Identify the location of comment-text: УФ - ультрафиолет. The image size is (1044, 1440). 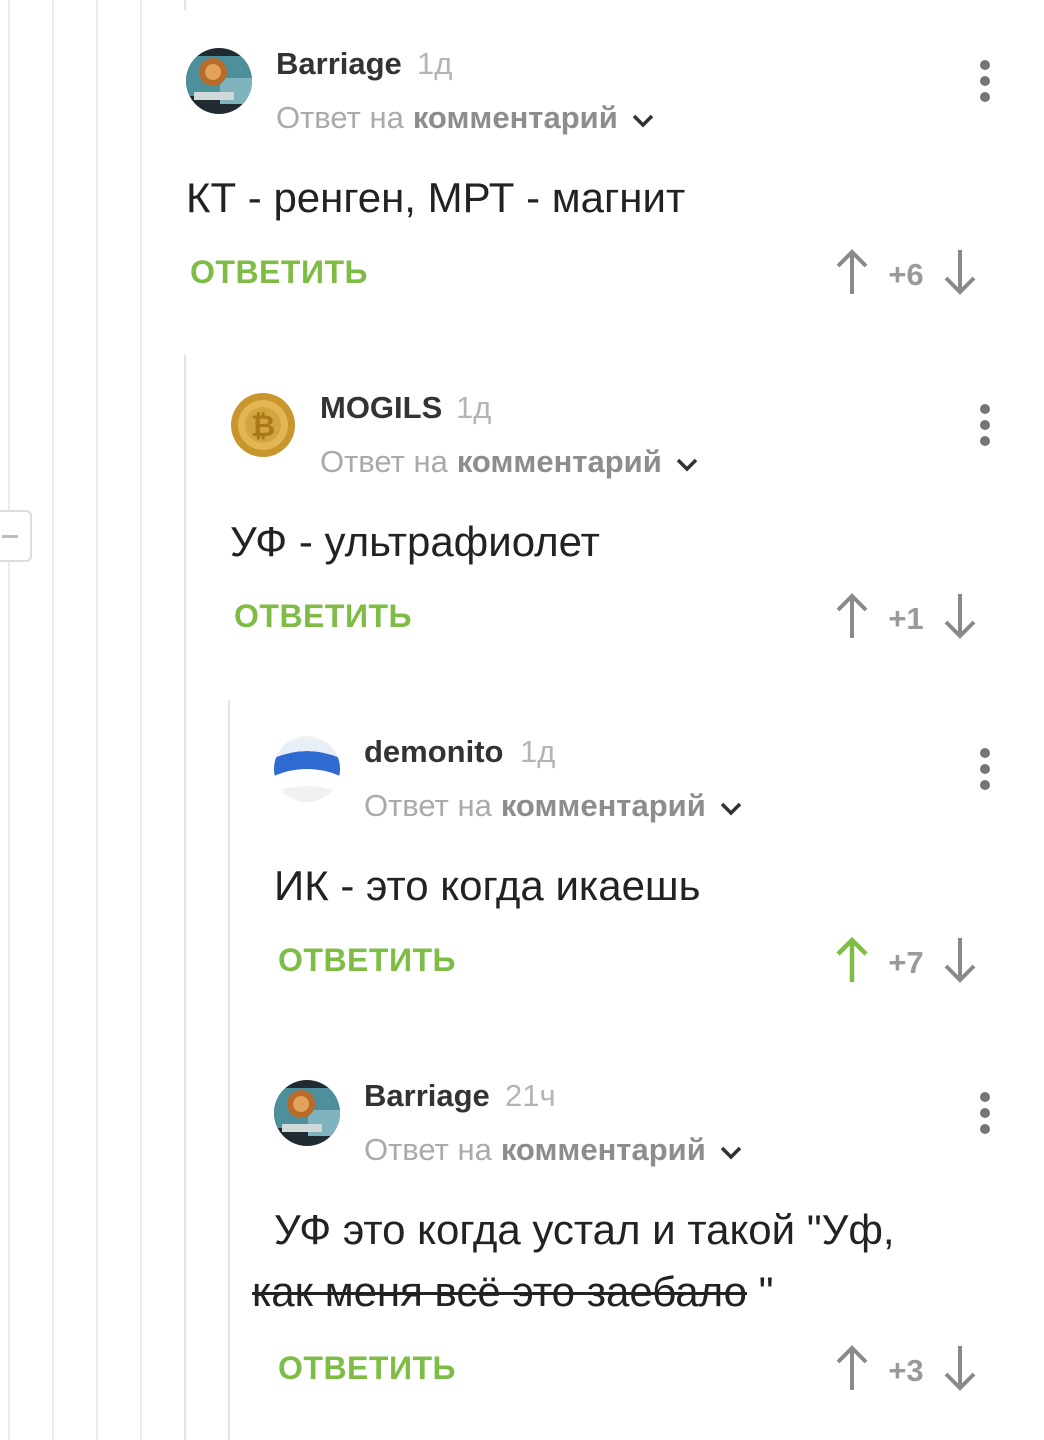
(415, 541).